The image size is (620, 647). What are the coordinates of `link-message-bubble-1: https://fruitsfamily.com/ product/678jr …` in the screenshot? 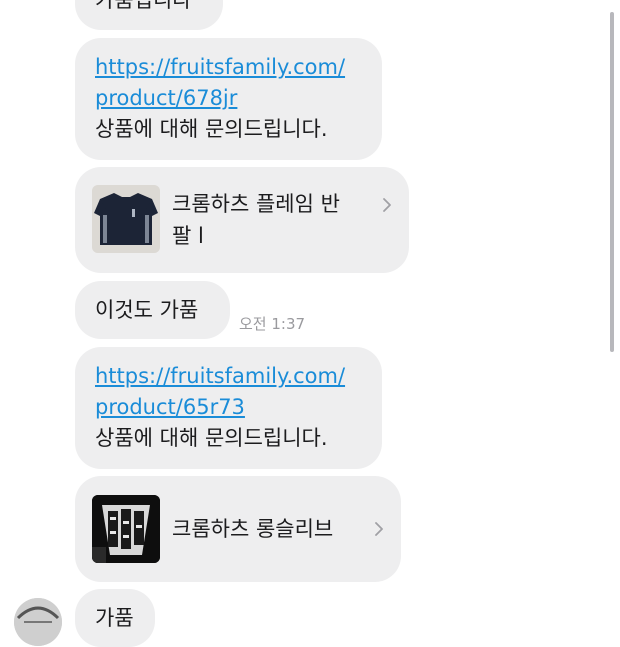 It's located at (228, 99).